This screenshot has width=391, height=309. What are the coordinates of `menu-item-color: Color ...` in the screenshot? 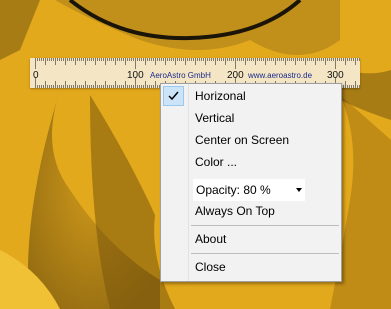 It's located at (251, 162).